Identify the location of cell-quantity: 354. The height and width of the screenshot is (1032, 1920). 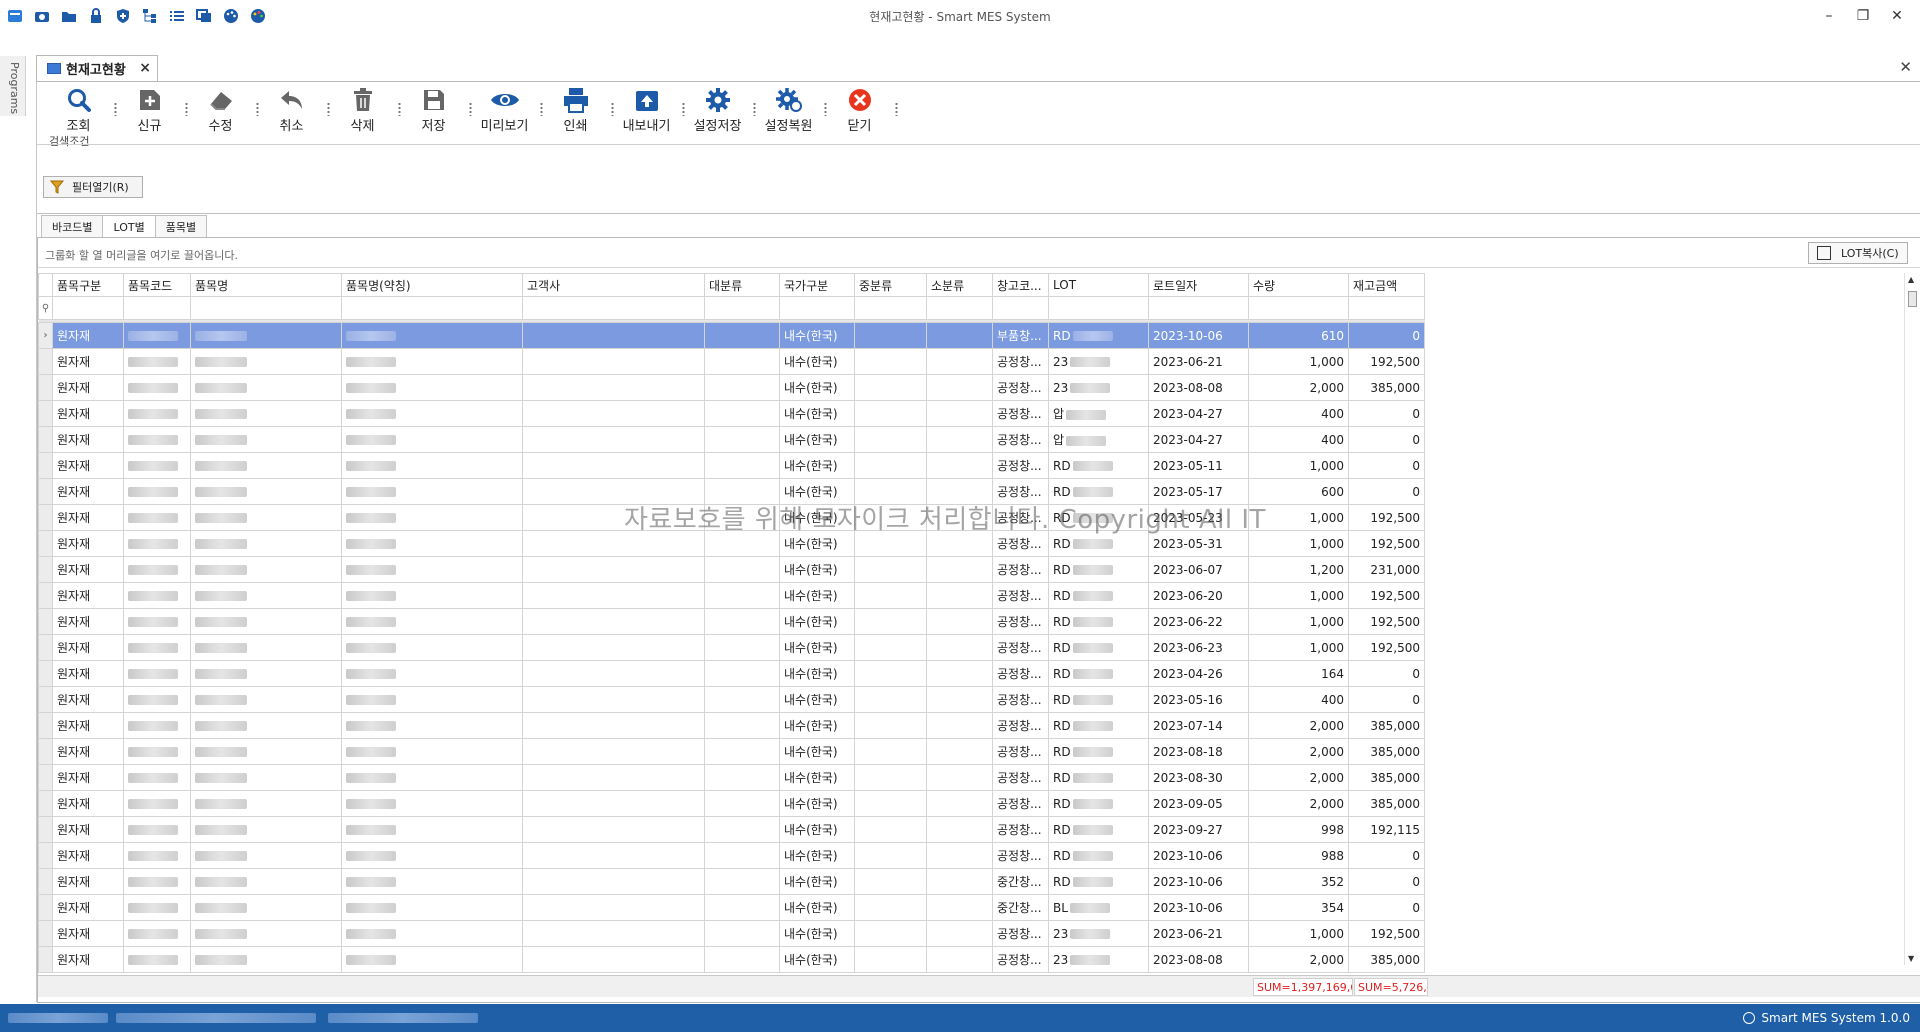
(1298, 907).